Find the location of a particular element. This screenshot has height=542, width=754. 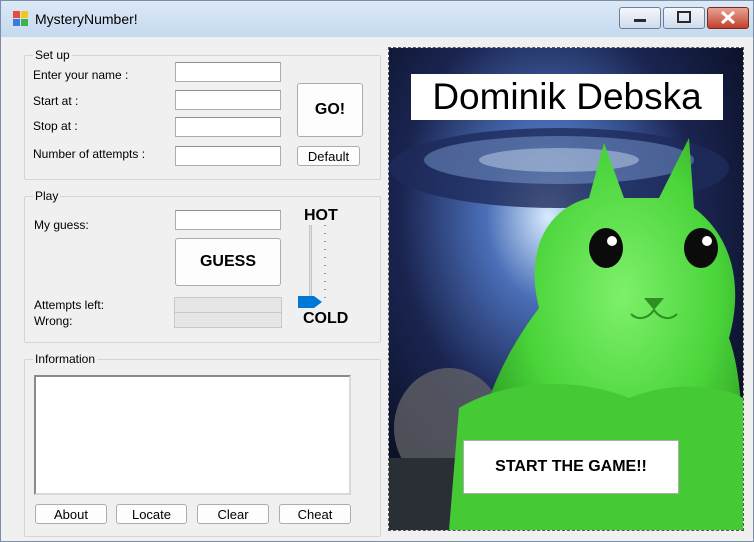

guess-input is located at coordinates (228, 220).